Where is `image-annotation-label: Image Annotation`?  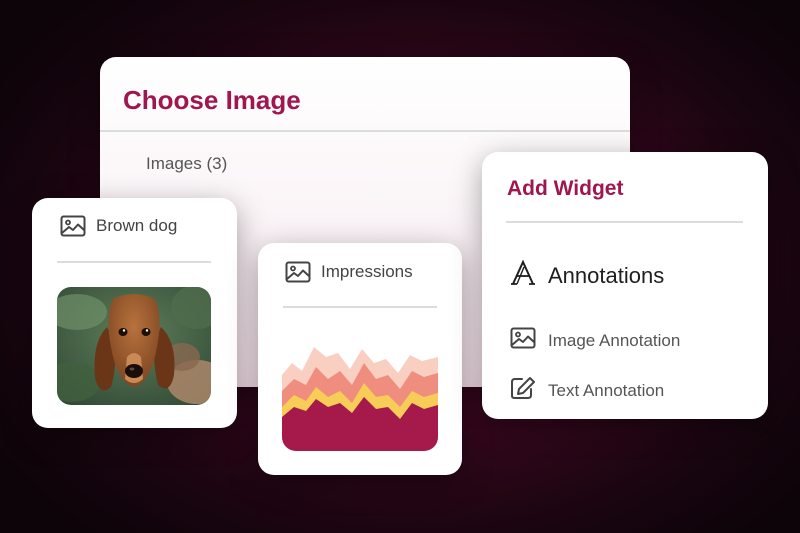
image-annotation-label: Image Annotation is located at coordinates (614, 340).